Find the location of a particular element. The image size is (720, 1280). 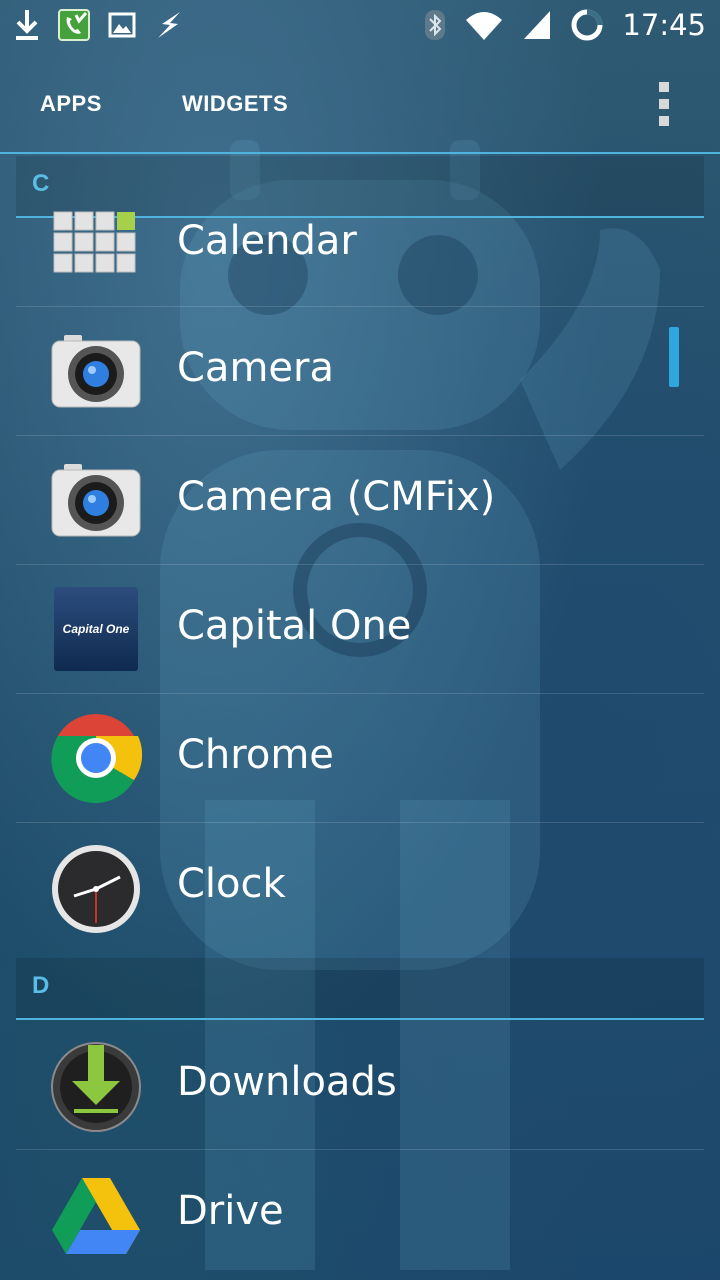

capital-one-logo-text: Capital One is located at coordinates (96, 629).